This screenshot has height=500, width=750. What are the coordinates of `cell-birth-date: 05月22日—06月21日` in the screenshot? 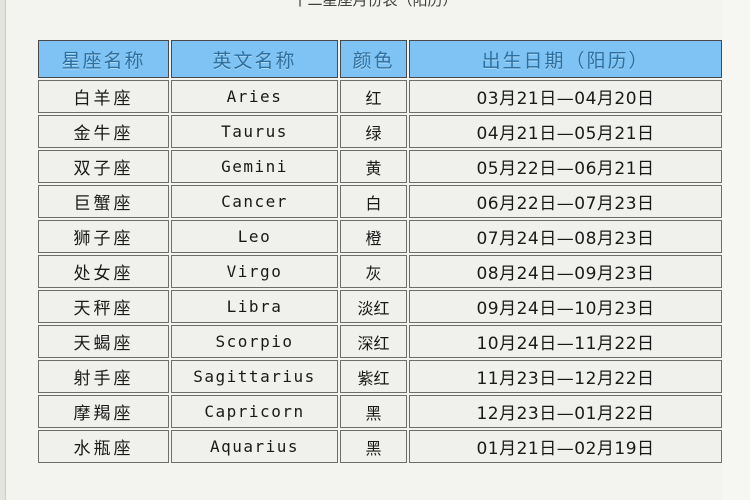 It's located at (565, 166).